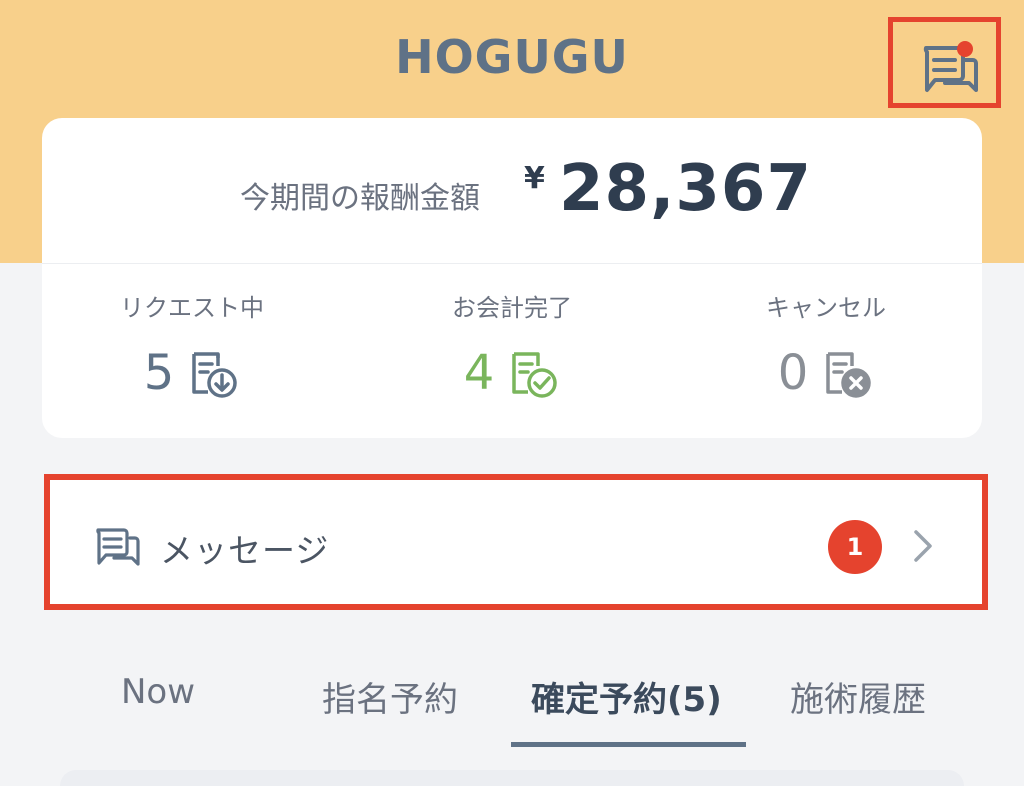 The height and width of the screenshot is (786, 1024). Describe the element at coordinates (512, 308) in the screenshot. I see `stat-label: お会計完了` at that location.